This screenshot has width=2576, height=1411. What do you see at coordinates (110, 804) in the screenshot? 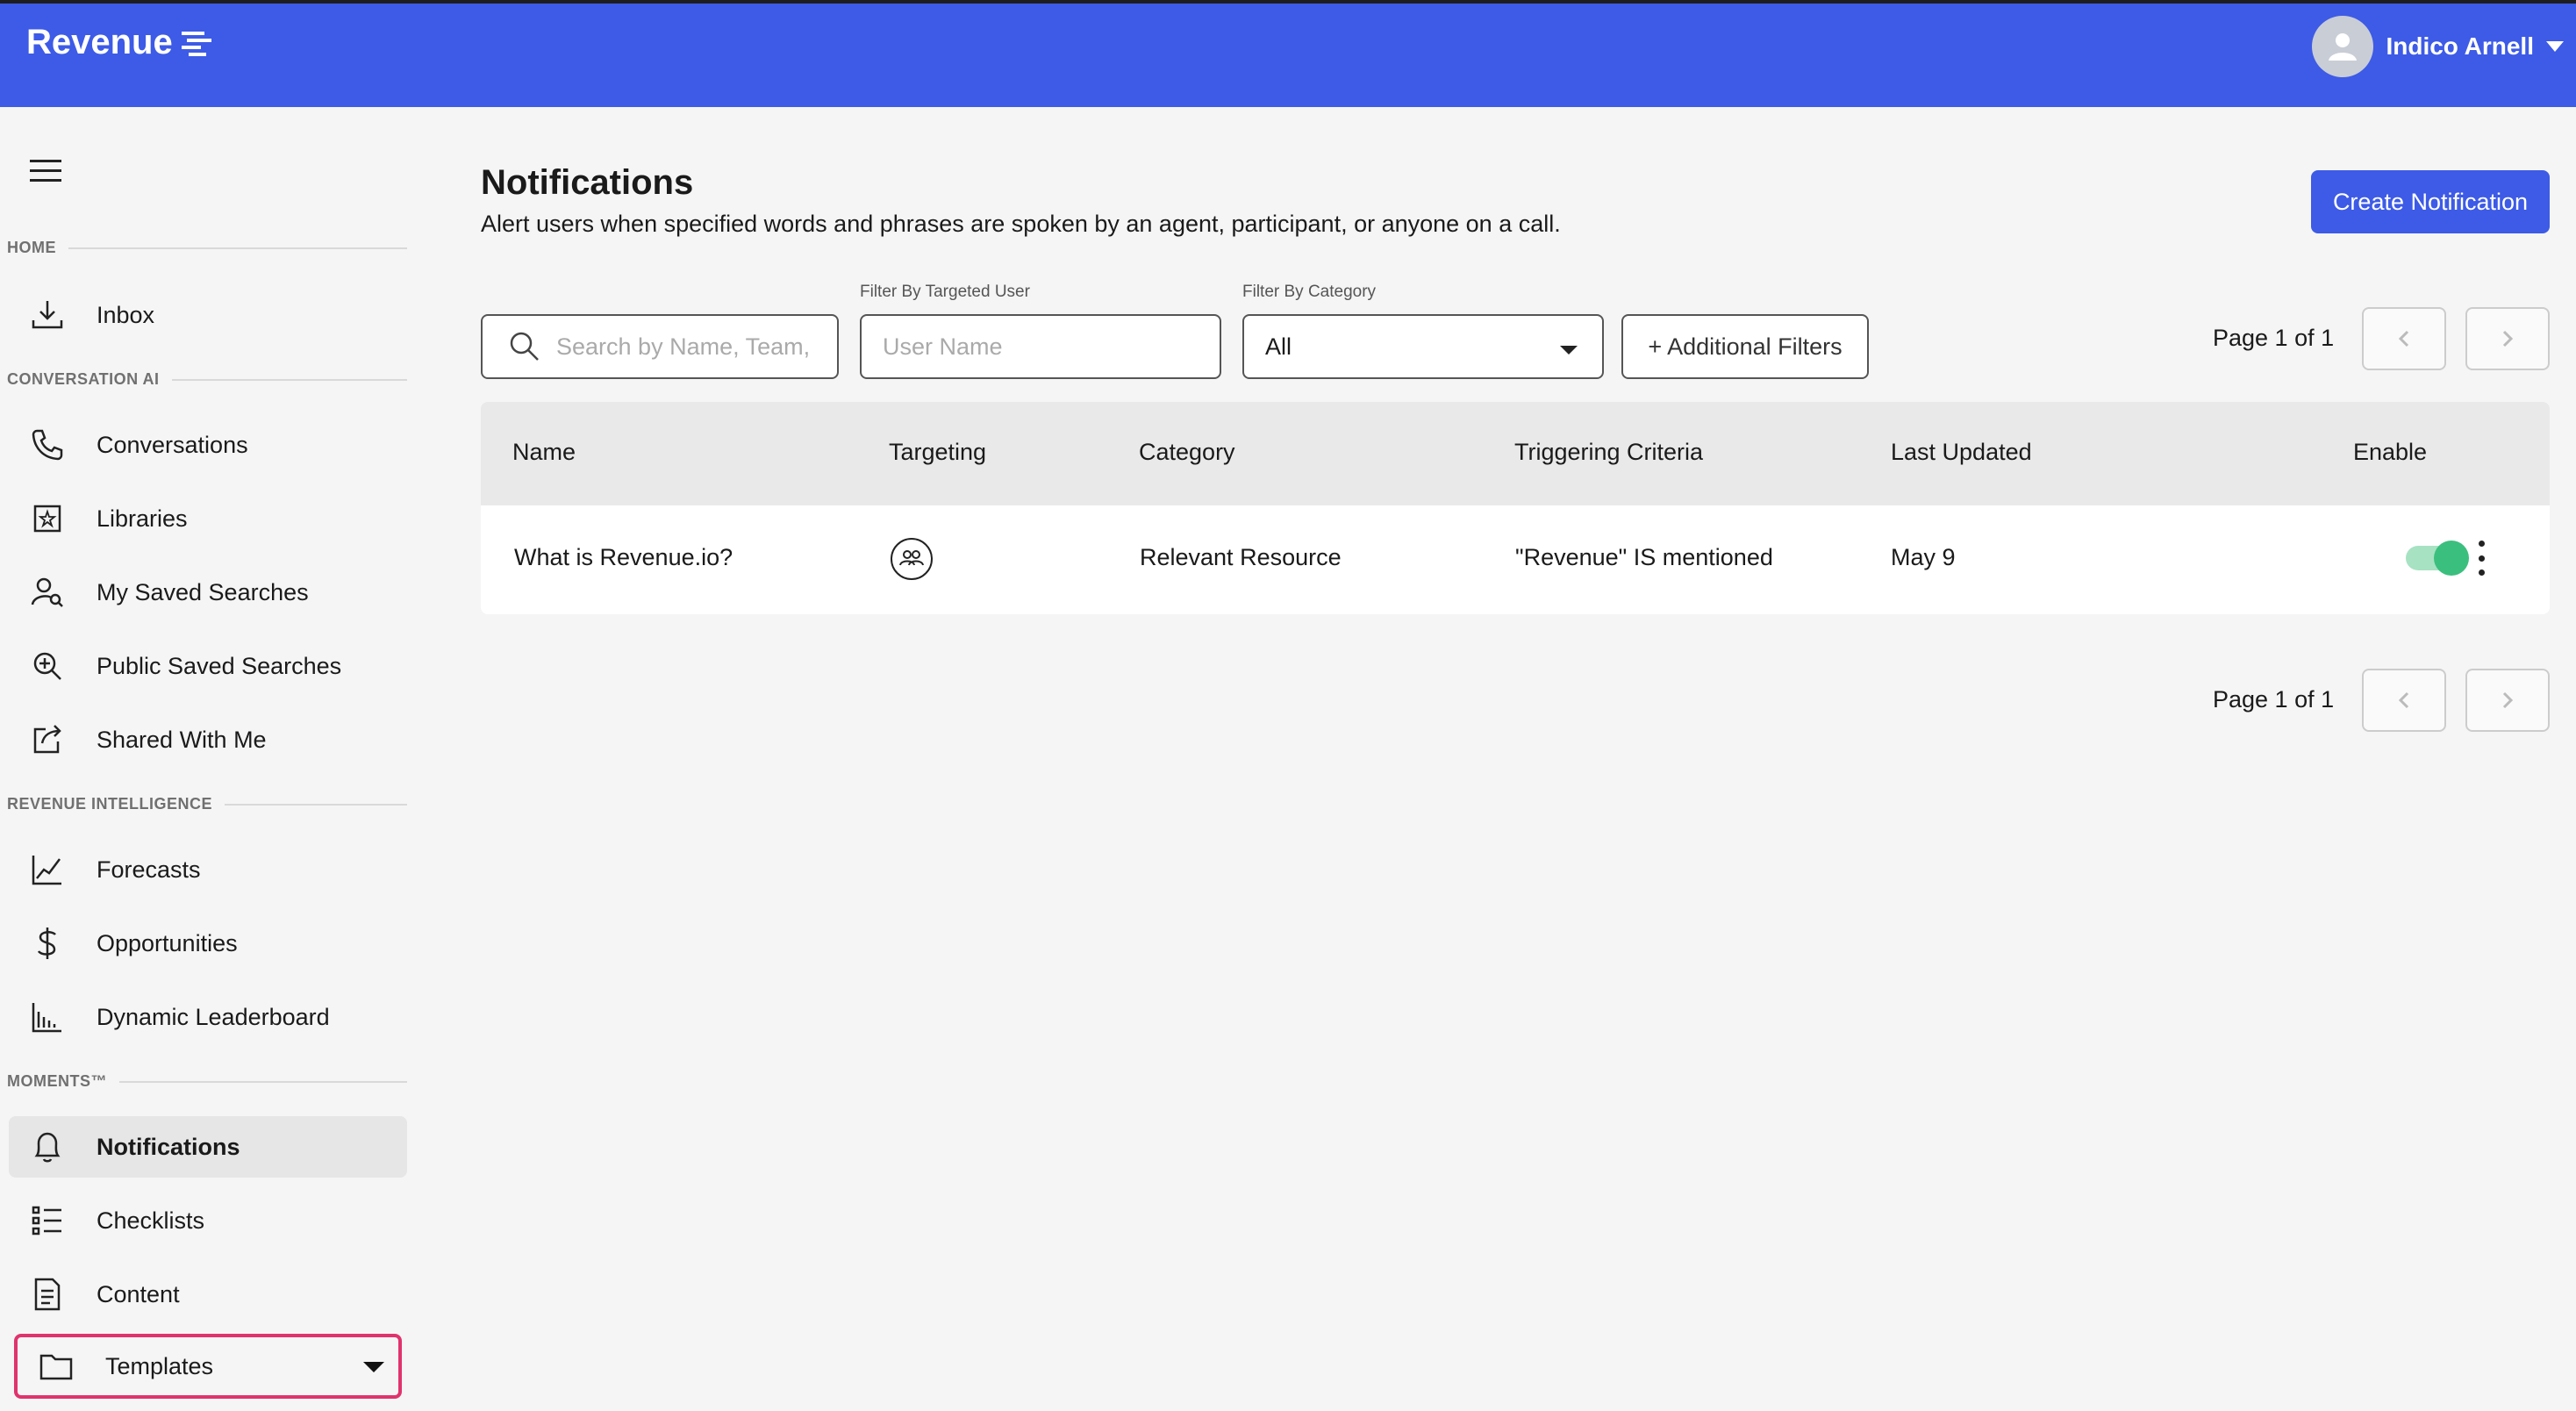
I see `section-label: REVENUE INTELLIGENCE` at bounding box center [110, 804].